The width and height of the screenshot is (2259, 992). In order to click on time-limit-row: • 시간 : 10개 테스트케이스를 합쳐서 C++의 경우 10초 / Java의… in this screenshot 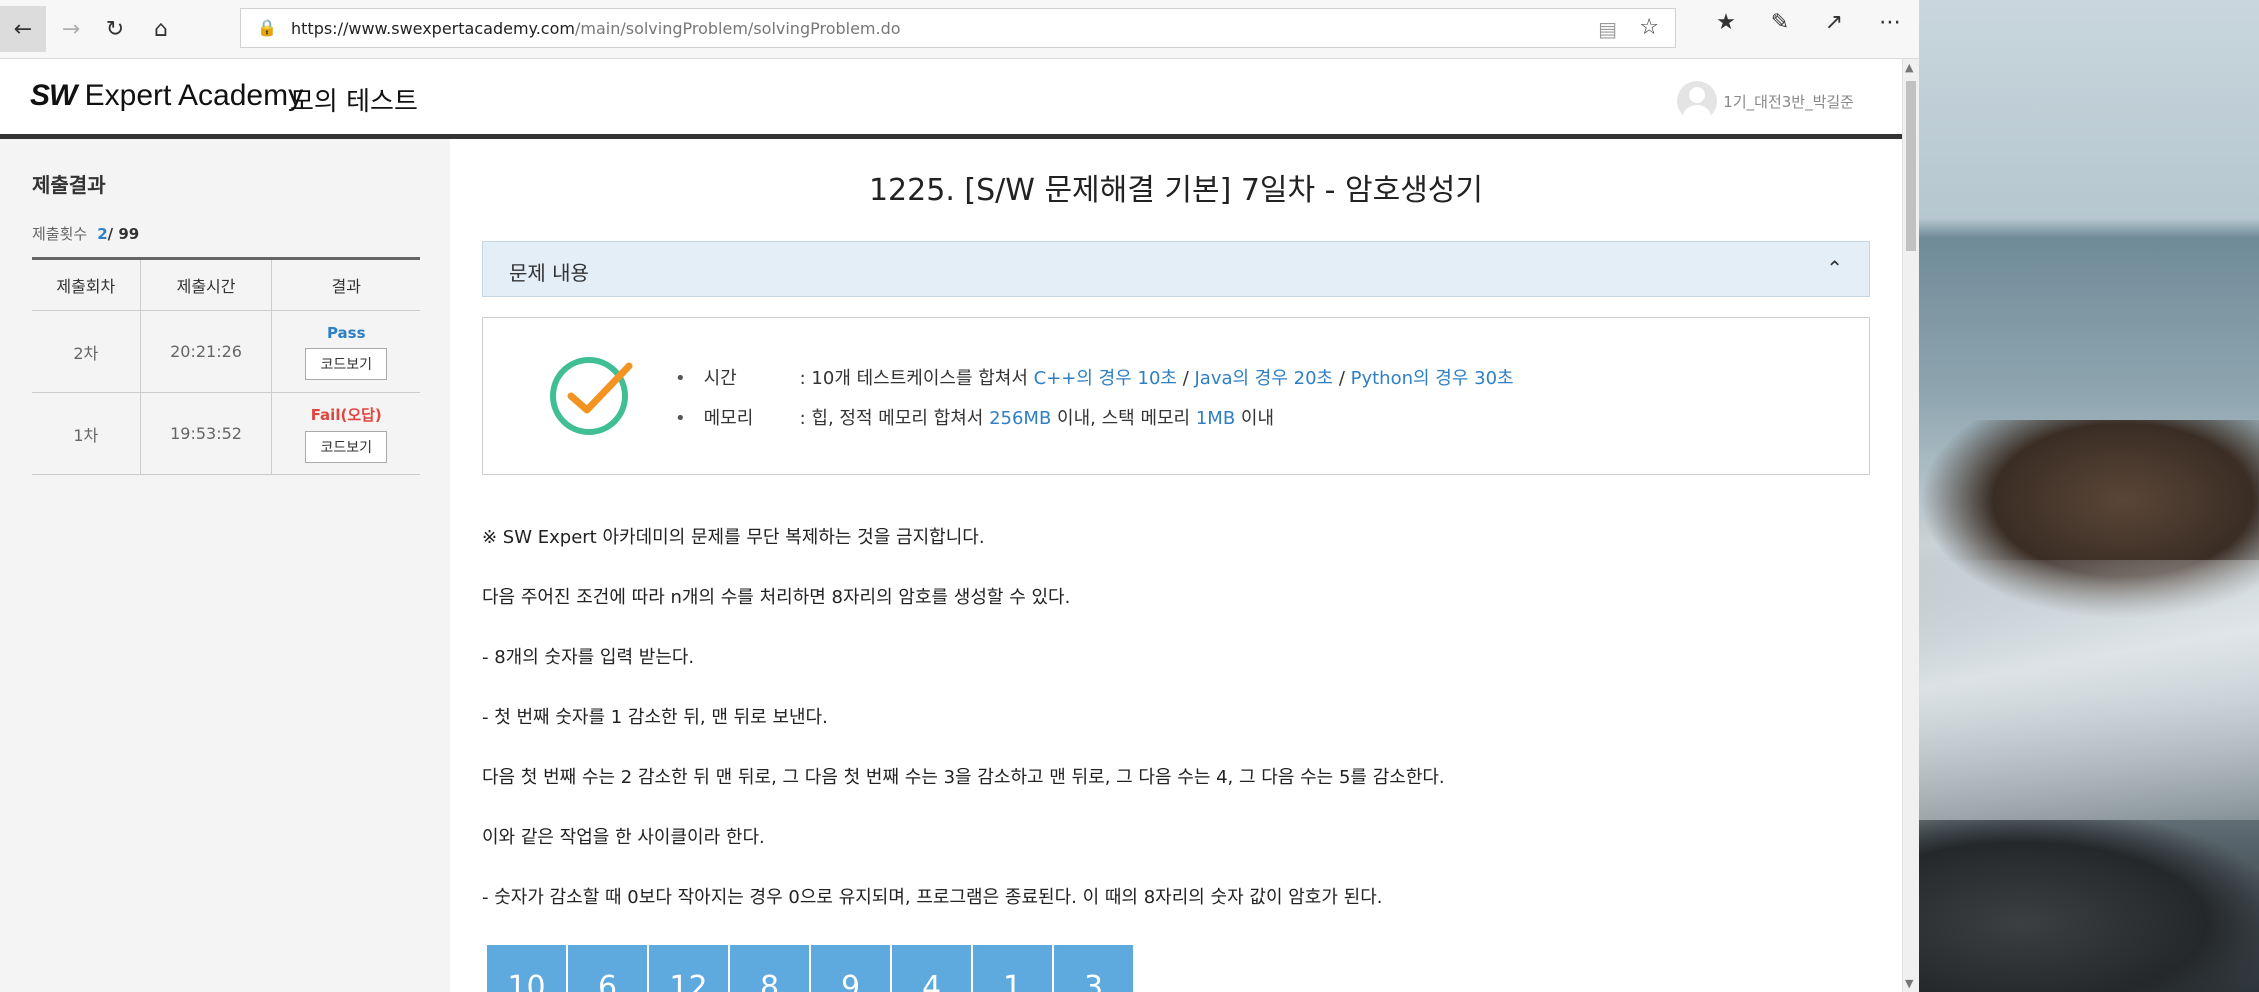, I will do `click(1094, 377)`.